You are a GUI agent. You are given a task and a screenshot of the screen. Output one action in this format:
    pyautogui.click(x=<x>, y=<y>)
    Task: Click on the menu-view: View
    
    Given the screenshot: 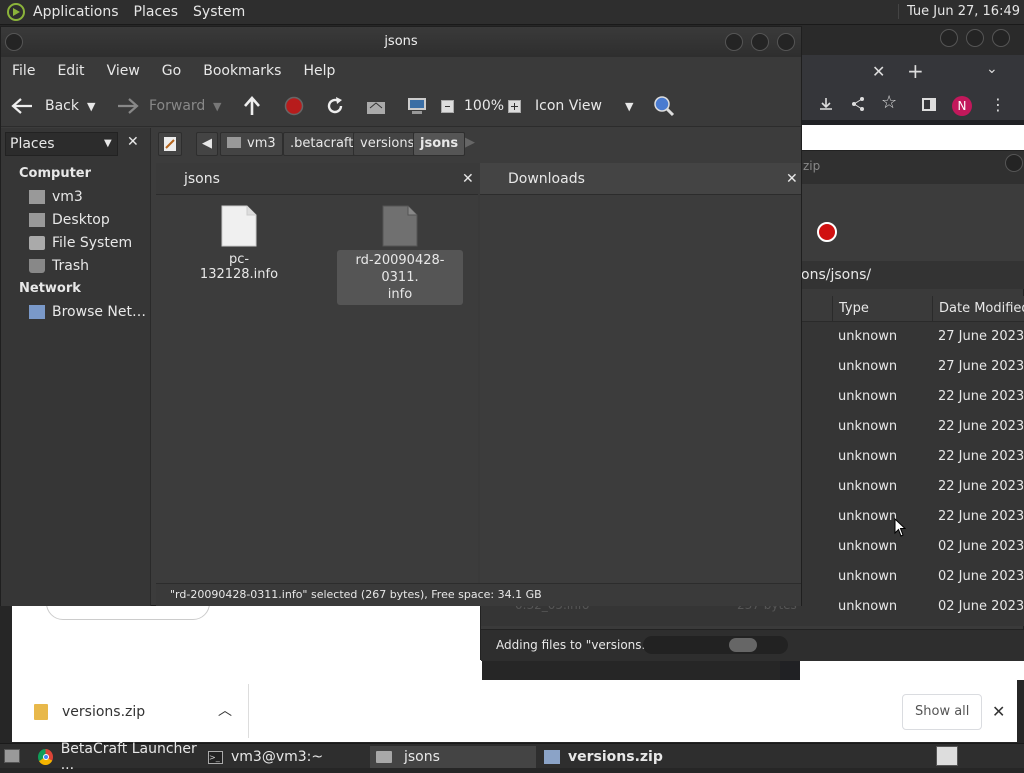 What is the action you would take?
    pyautogui.click(x=123, y=71)
    